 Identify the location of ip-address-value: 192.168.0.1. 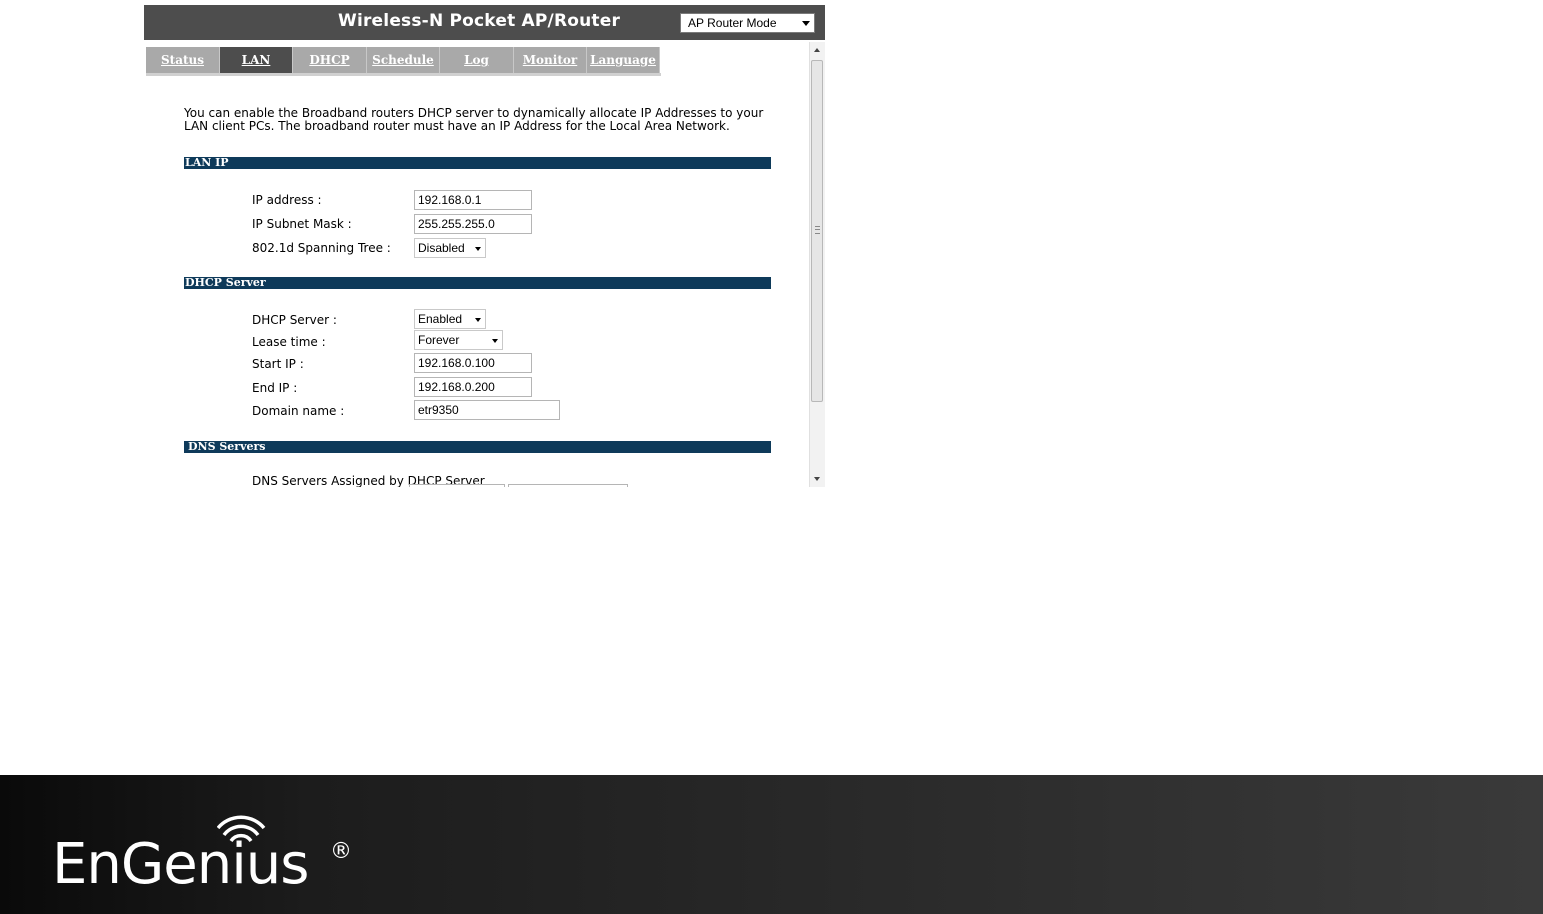
(450, 200).